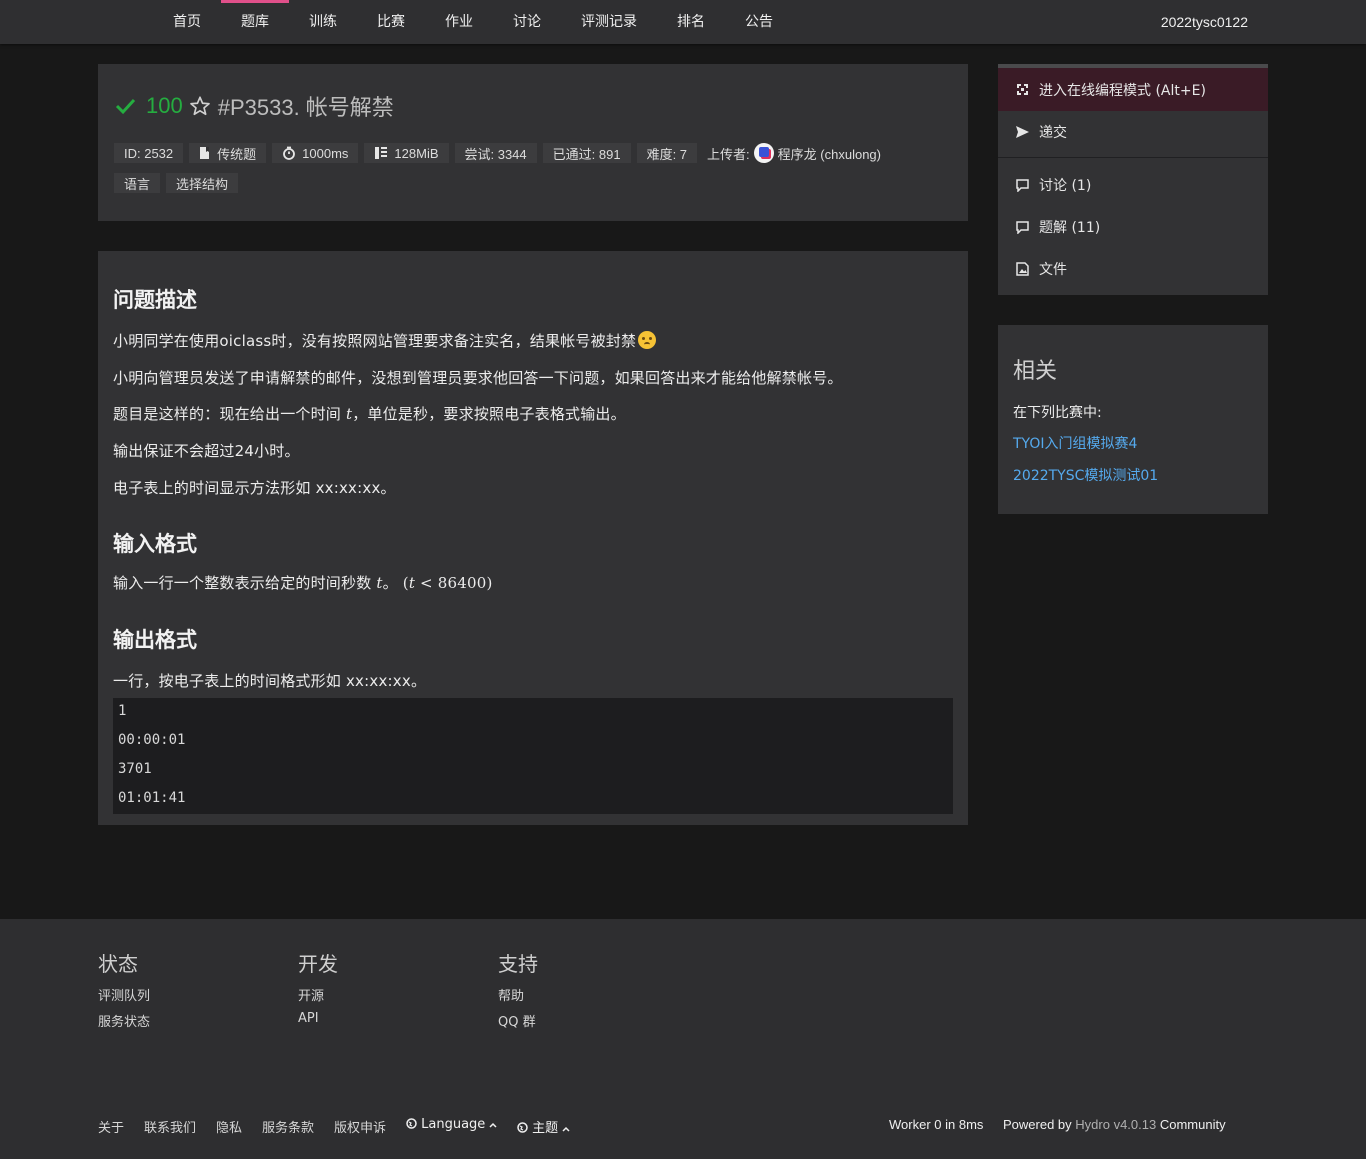 Image resolution: width=1366 pixels, height=1159 pixels. Describe the element at coordinates (1133, 419) in the screenshot. I see `related-contests: 相关 在下列比赛中: TYOI入门组模拟赛4 2022TYSC模拟测试01` at that location.